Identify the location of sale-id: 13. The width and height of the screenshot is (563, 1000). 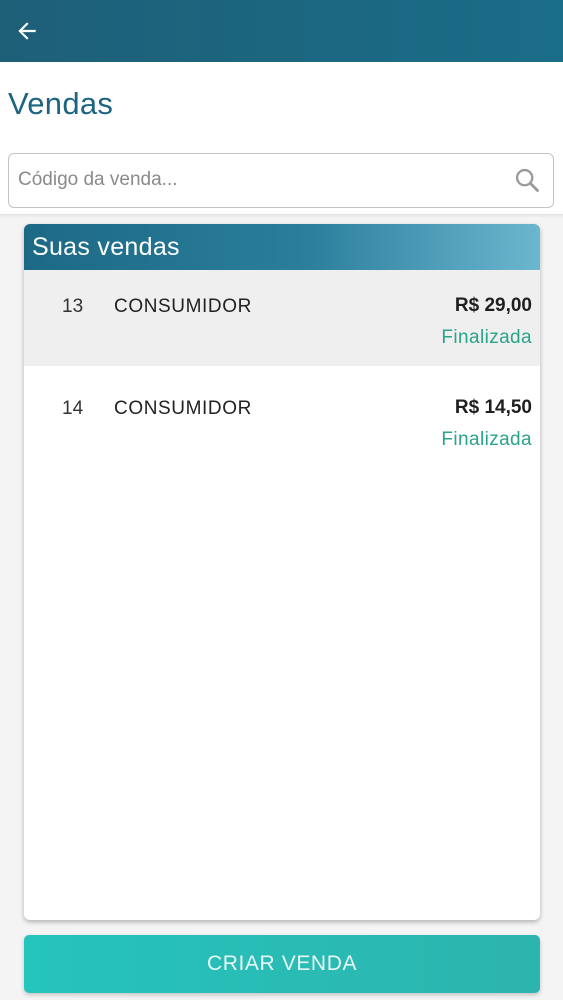
(73, 306).